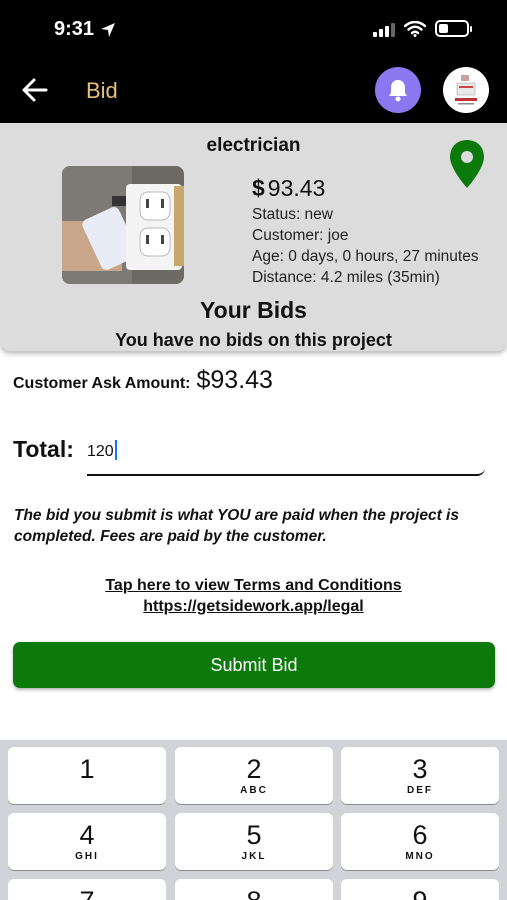  Describe the element at coordinates (254, 665) in the screenshot. I see `submit-bid-button: Submit Bid` at that location.